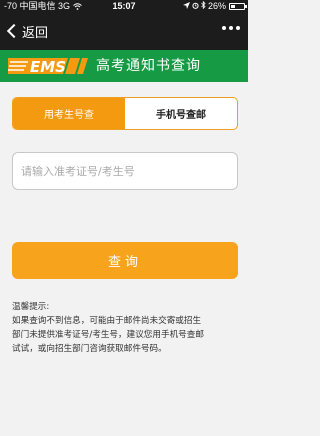 Image resolution: width=320 pixels, height=436 pixels. I want to click on exam-number-input, so click(125, 171).